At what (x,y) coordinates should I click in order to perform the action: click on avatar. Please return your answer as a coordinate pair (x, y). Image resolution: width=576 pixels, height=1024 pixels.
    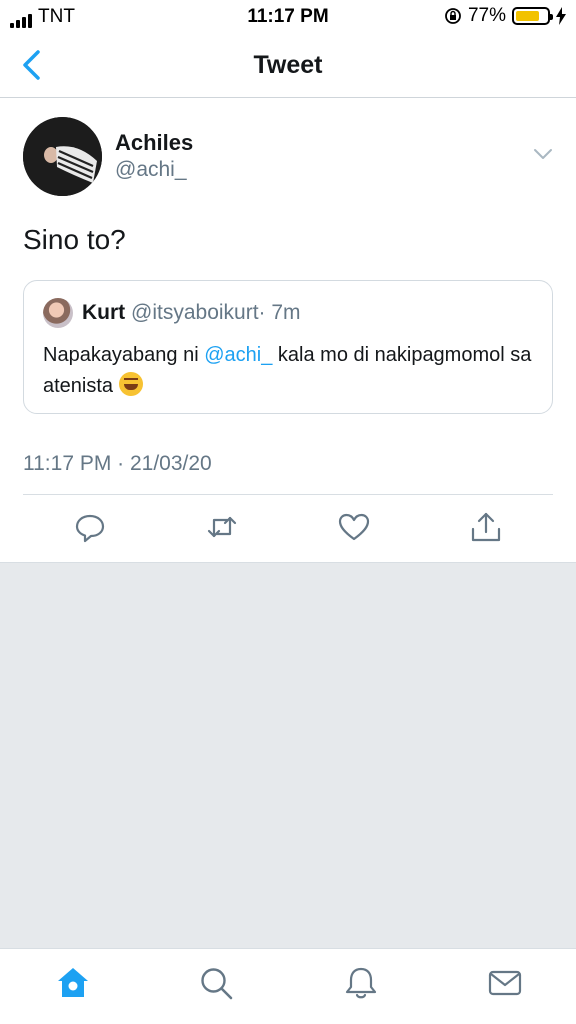
    Looking at the image, I should click on (62, 156).